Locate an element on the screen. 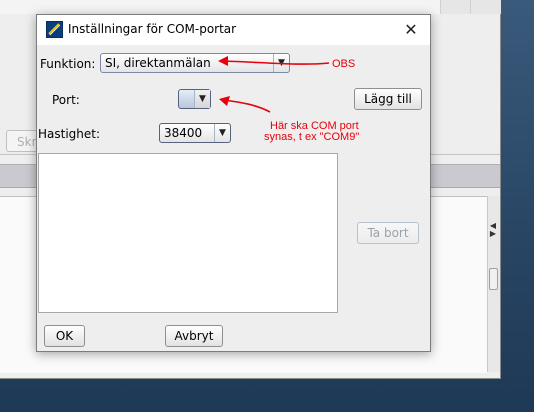 This screenshot has width=534, height=412. annotation-arrows is located at coordinates (274, 84).